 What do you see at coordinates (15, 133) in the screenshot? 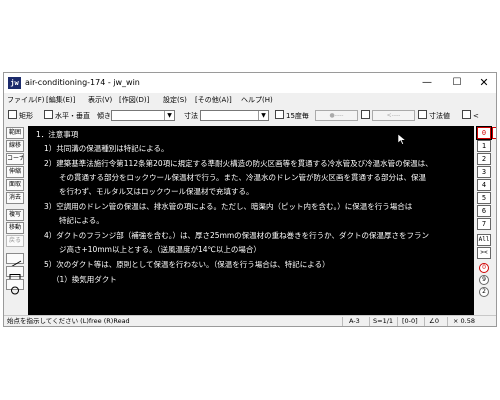
I see `tool-range-button: 範囲` at bounding box center [15, 133].